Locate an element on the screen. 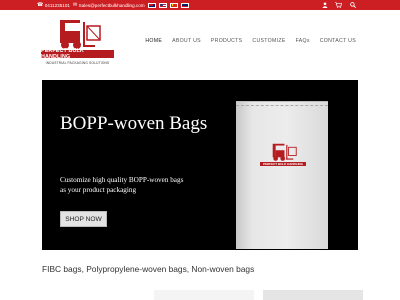  hero-title: BOPP-woven Bags is located at coordinates (134, 123).